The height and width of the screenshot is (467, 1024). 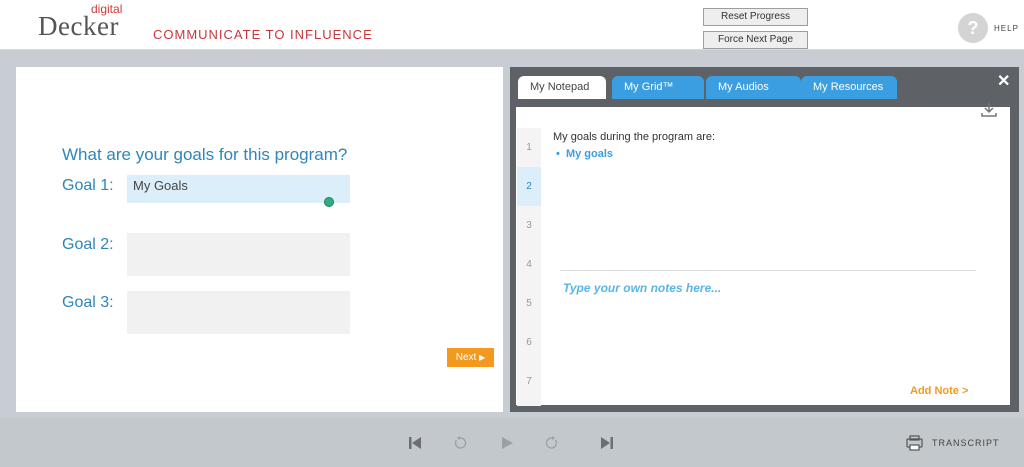 I want to click on play-icon, so click(x=507, y=443).